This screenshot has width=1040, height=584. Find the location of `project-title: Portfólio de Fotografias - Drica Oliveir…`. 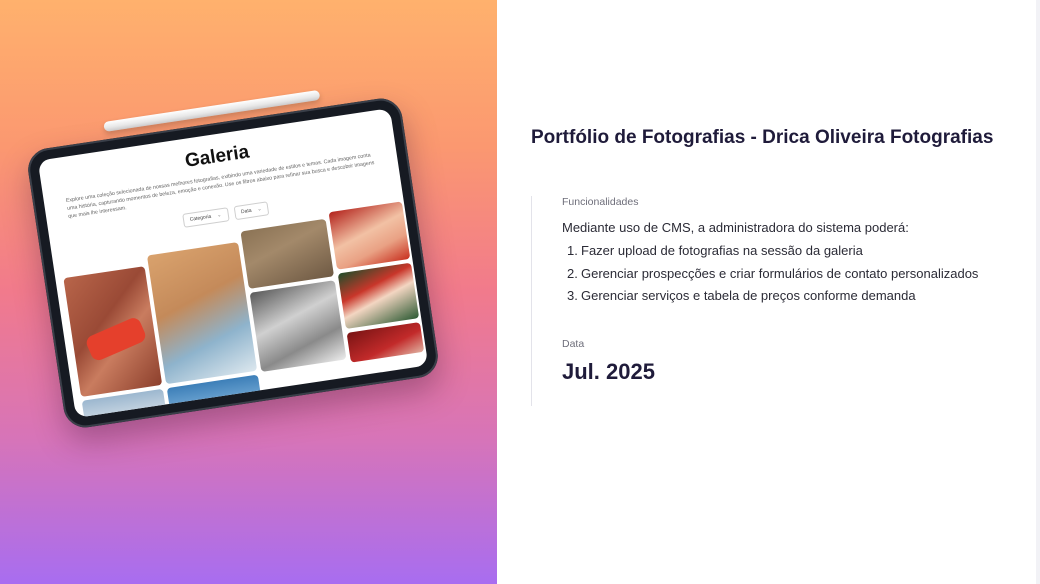

project-title: Portfólio de Fotografias - Drica Oliveir… is located at coordinates (762, 137).